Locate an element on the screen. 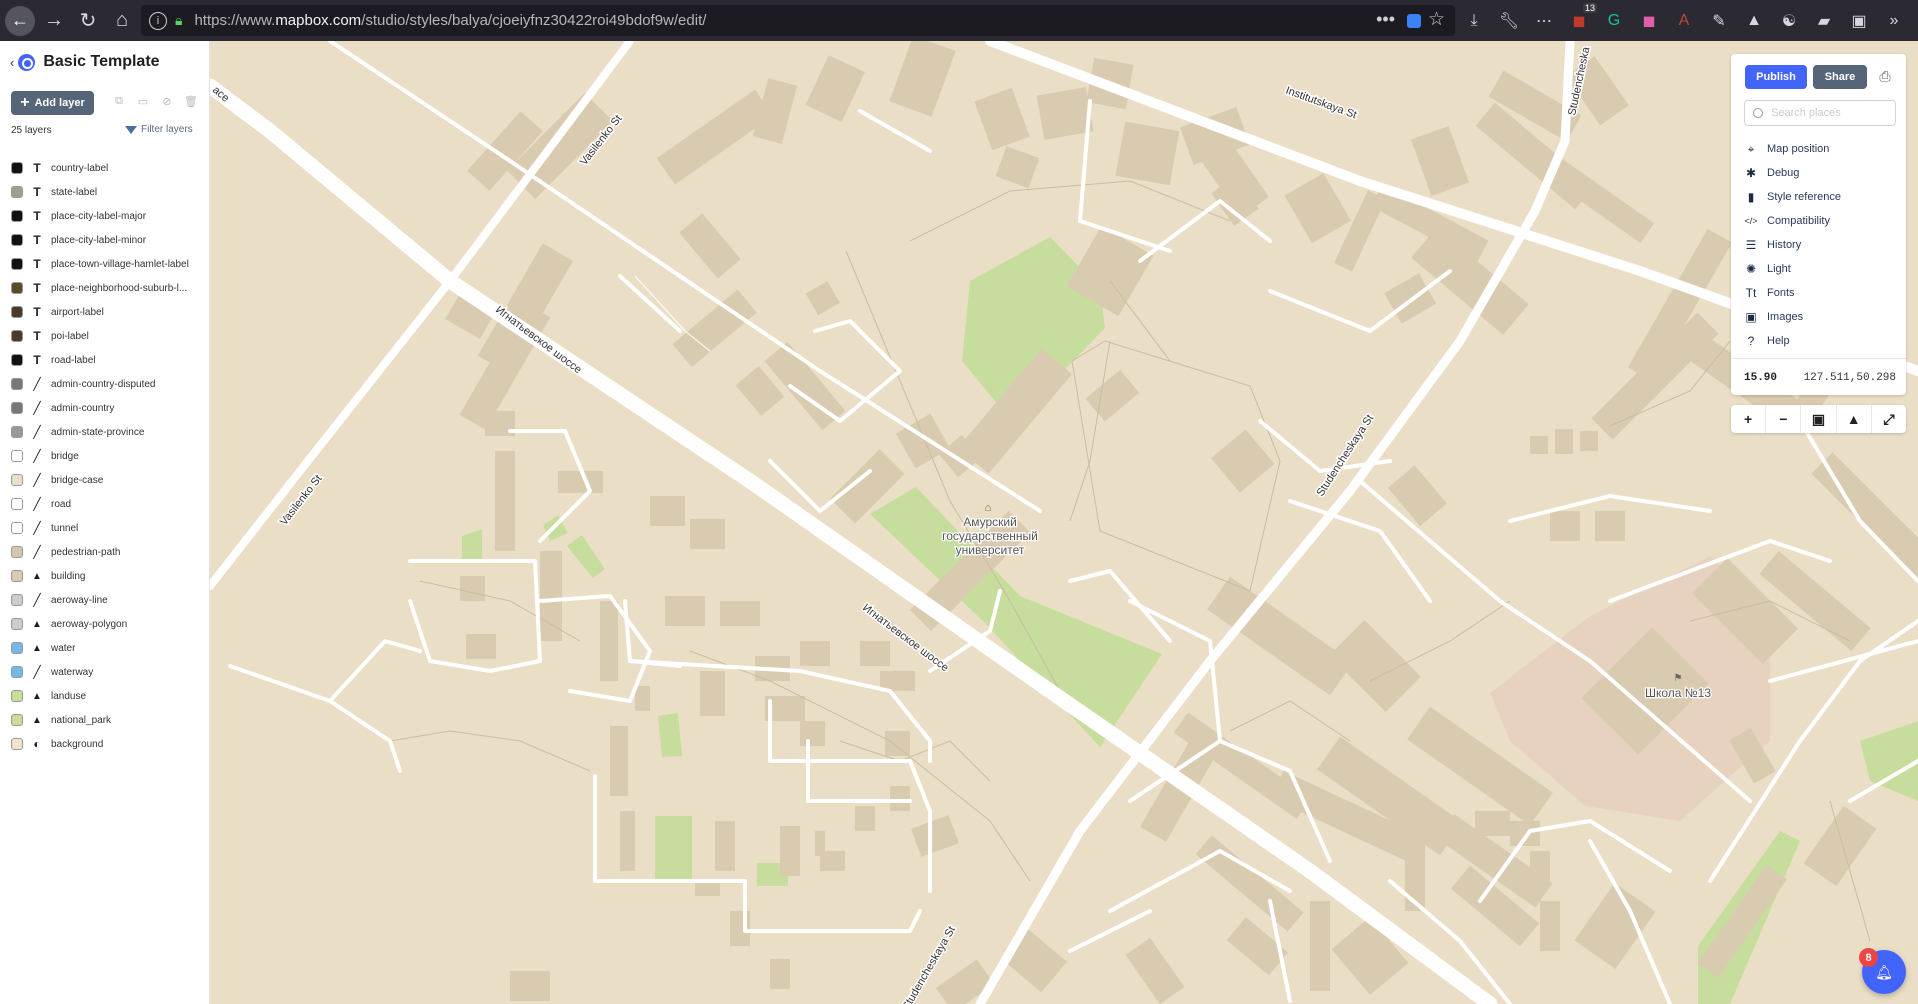 The width and height of the screenshot is (1918, 1004). layer-name: bridge-case is located at coordinates (77, 480).